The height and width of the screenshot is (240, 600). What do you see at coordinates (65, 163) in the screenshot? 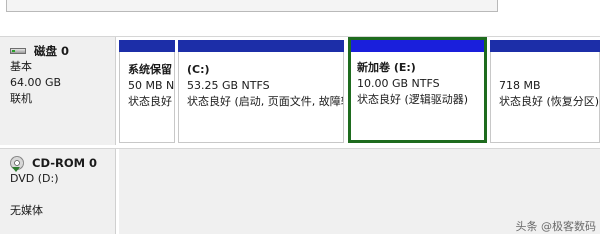
I see `cdrom-0-label: CD-ROM 0` at bounding box center [65, 163].